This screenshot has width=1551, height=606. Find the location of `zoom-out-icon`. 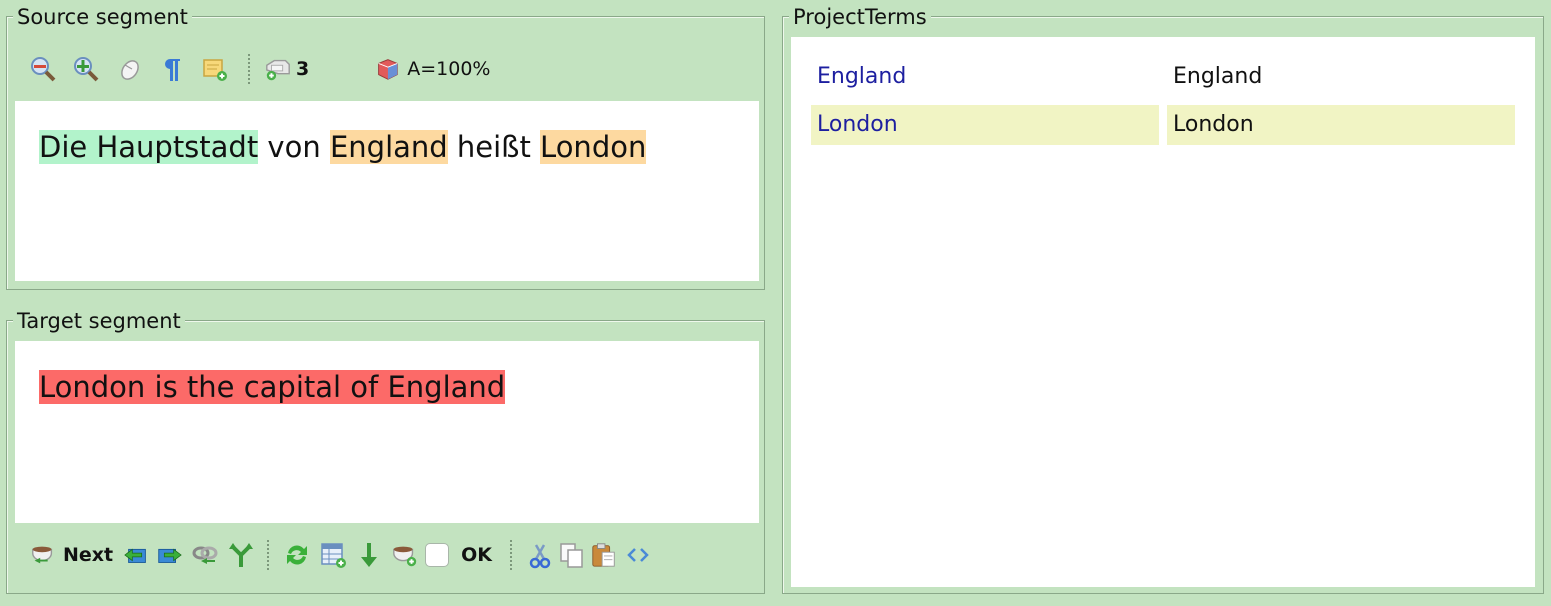

zoom-out-icon is located at coordinates (43, 69).